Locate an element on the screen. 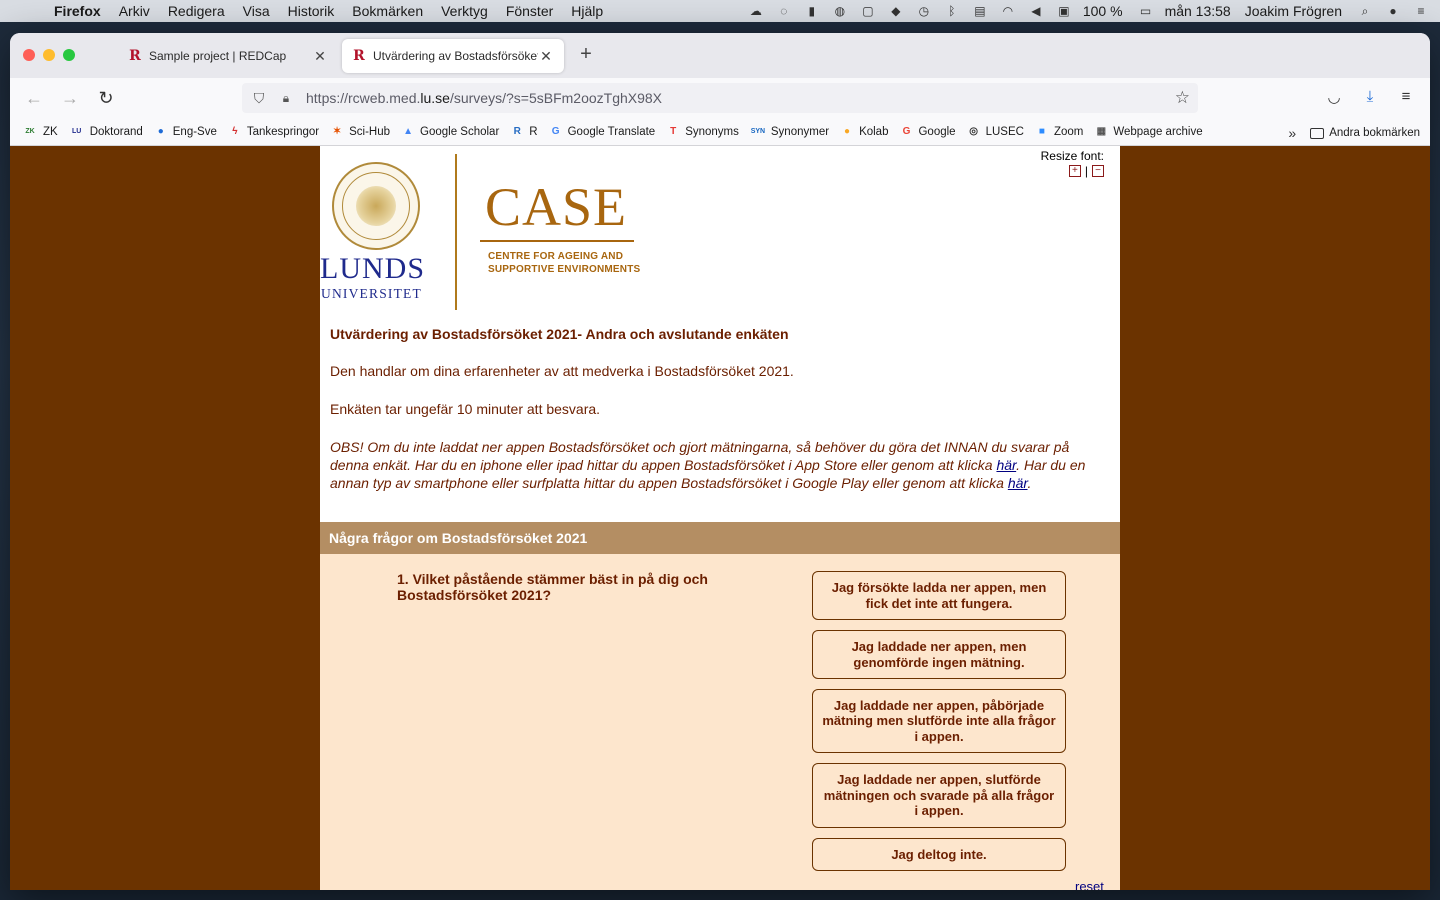  spotlight-search-icon: ⌕ is located at coordinates (1365, 11).